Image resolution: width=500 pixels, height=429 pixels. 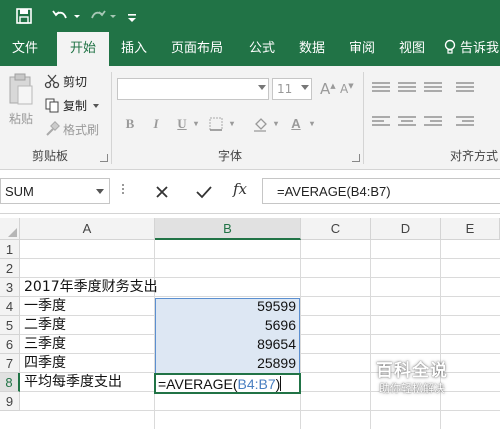 What do you see at coordinates (412, 377) in the screenshot?
I see `watermark-logo: 百科全说 助你轻松解决` at bounding box center [412, 377].